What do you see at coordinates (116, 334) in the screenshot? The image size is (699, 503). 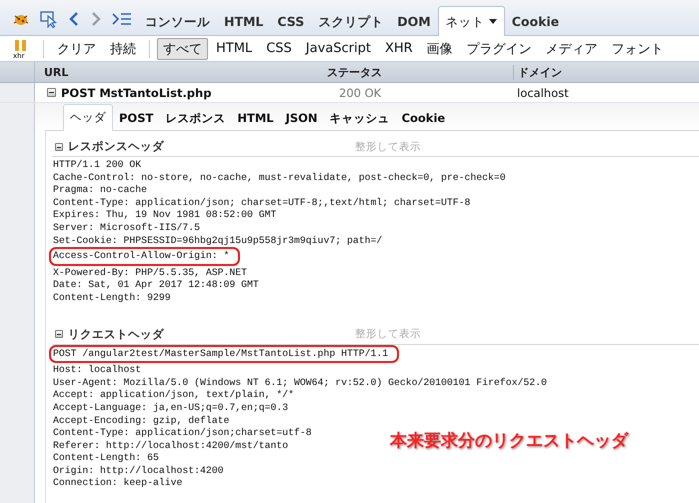 I see `section-title: リクエストヘッダ` at bounding box center [116, 334].